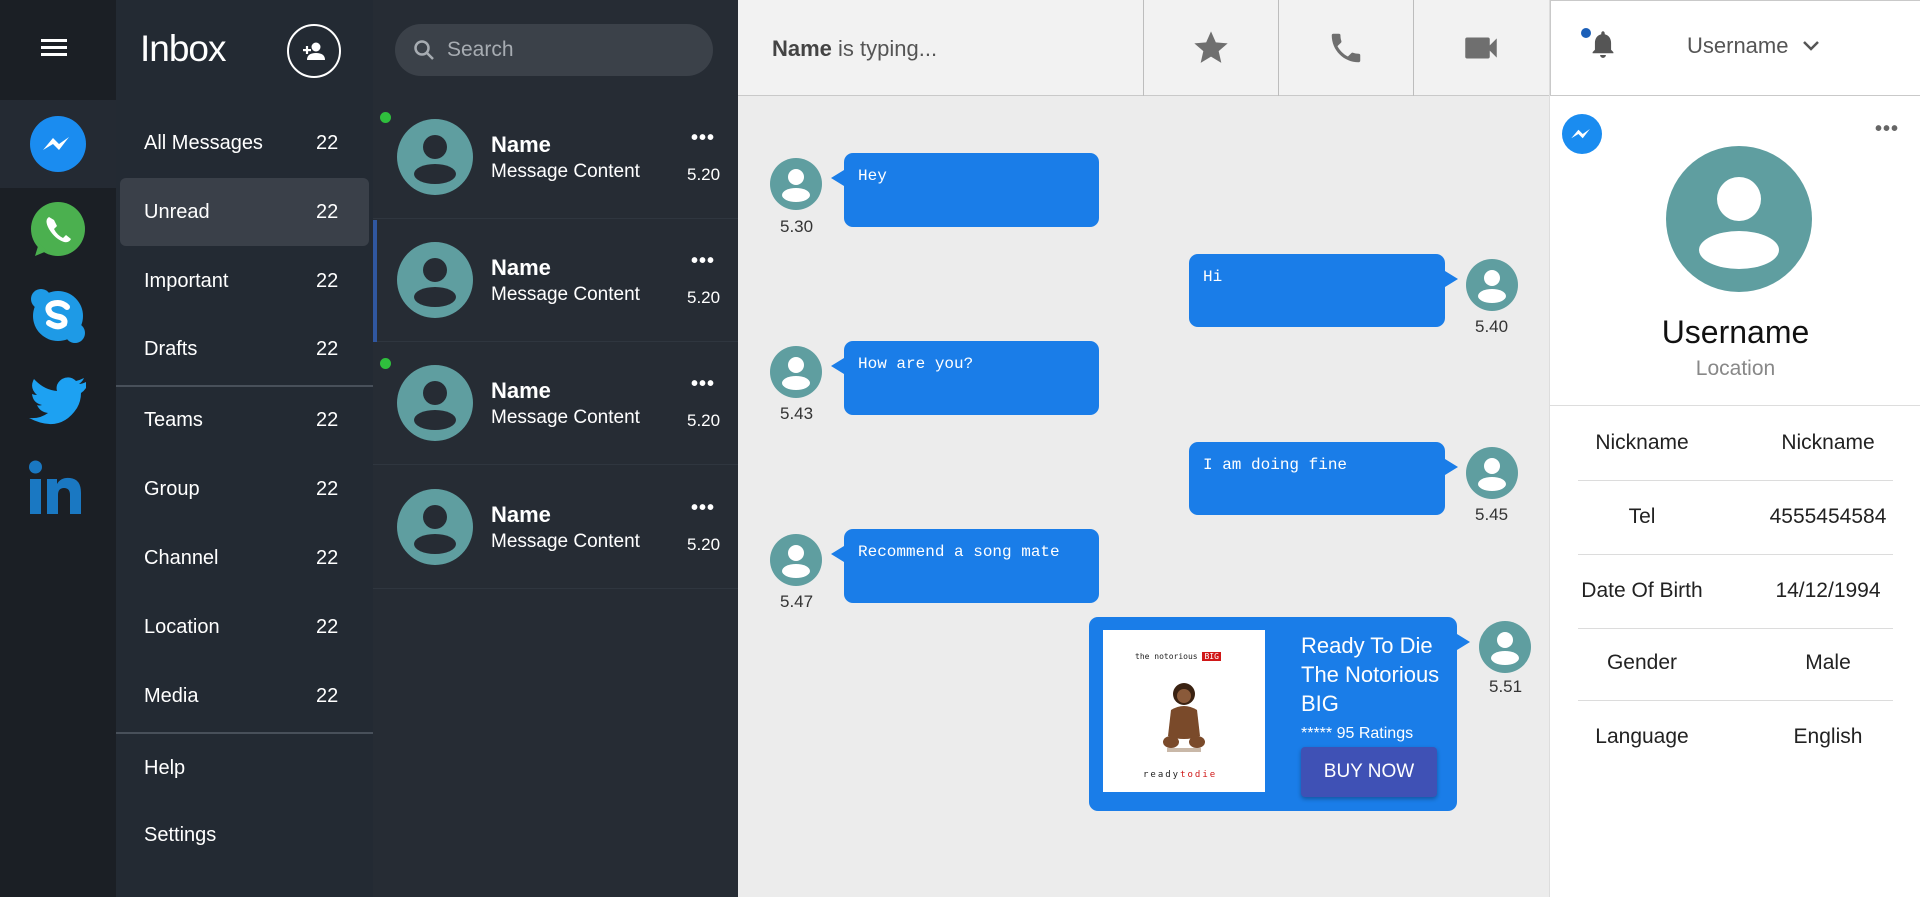 This screenshot has height=897, width=1920. What do you see at coordinates (180, 834) in the screenshot?
I see `folder-label: Settings` at bounding box center [180, 834].